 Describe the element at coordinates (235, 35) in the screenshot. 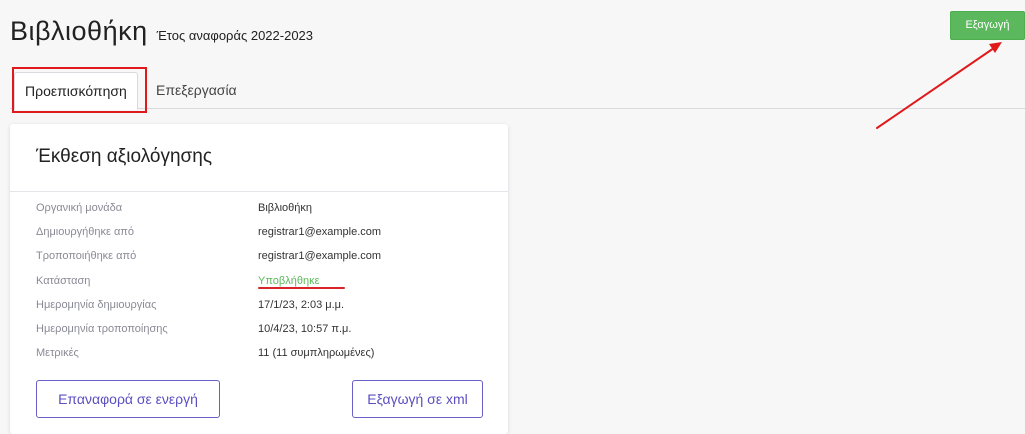

I see `page-subtitle: Έτος αναφοράς 2022-2023` at that location.